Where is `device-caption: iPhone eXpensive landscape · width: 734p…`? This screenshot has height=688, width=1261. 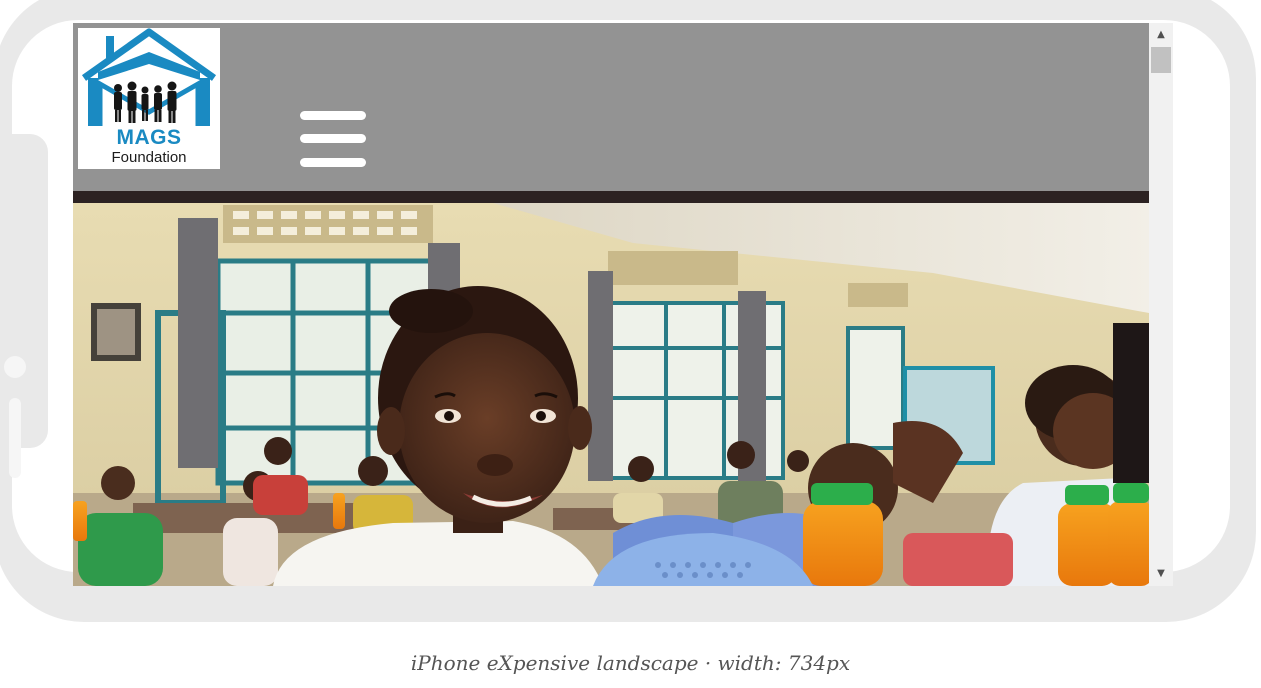
device-caption: iPhone eXpensive landscape · width: 734p… is located at coordinates (630, 663).